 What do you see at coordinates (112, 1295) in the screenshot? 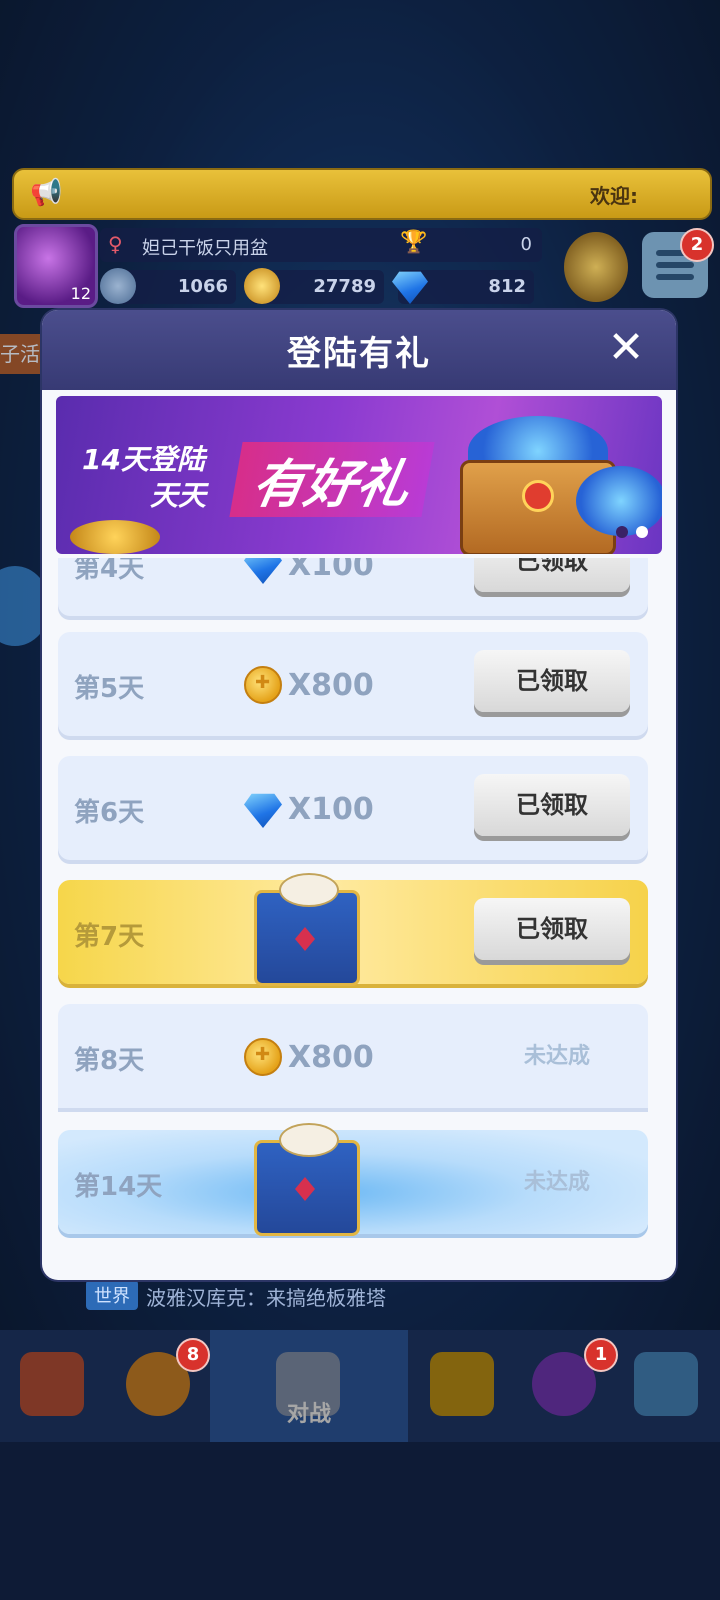
I see `chat-channel: 世界` at bounding box center [112, 1295].